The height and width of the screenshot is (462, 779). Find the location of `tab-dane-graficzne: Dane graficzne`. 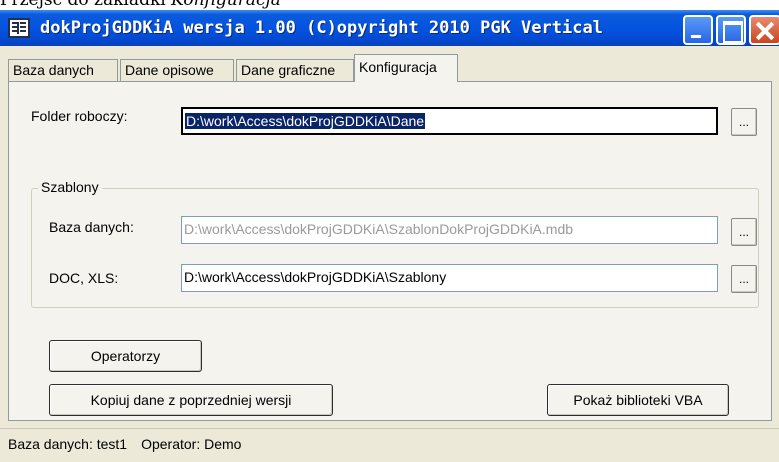

tab-dane-graficzne: Dane graficzne is located at coordinates (295, 70).